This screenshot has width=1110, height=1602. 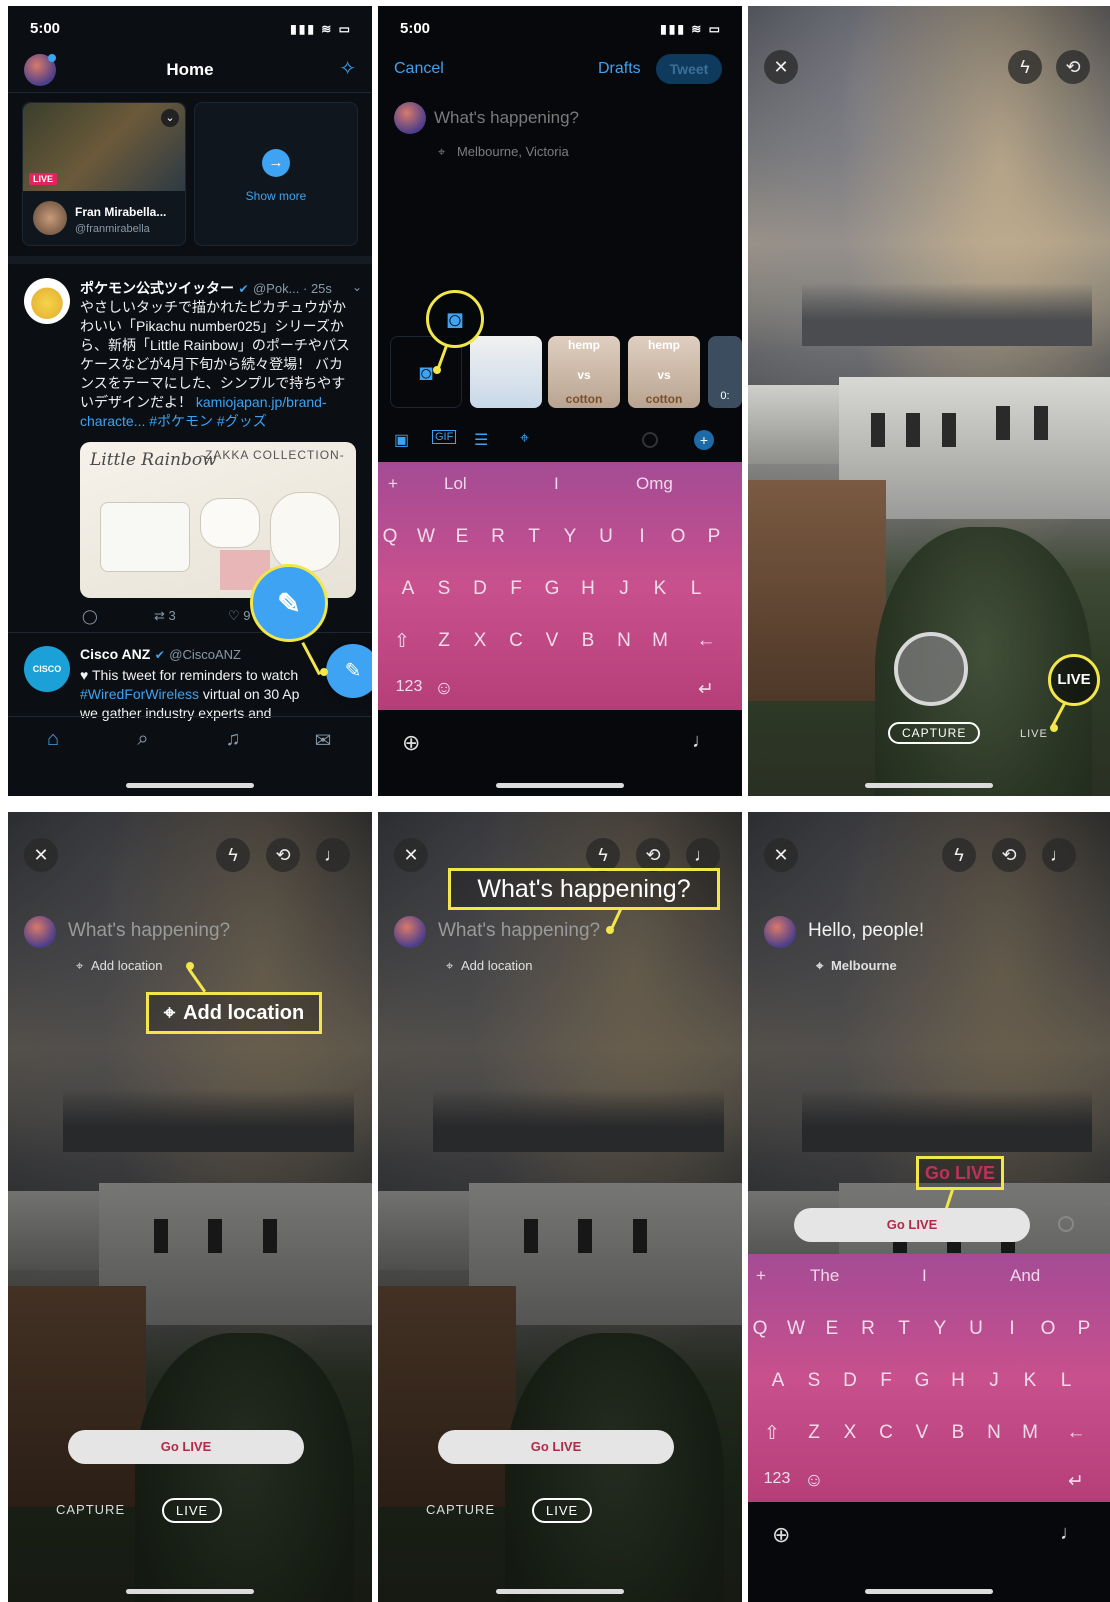 What do you see at coordinates (866, 931) in the screenshot?
I see `compose-input: Hello, people!` at bounding box center [866, 931].